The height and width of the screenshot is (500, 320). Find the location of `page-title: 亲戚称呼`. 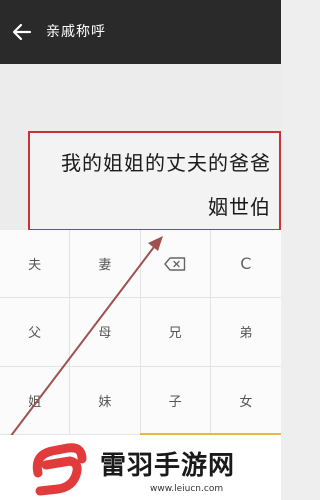

page-title: 亲戚称呼 is located at coordinates (76, 32).